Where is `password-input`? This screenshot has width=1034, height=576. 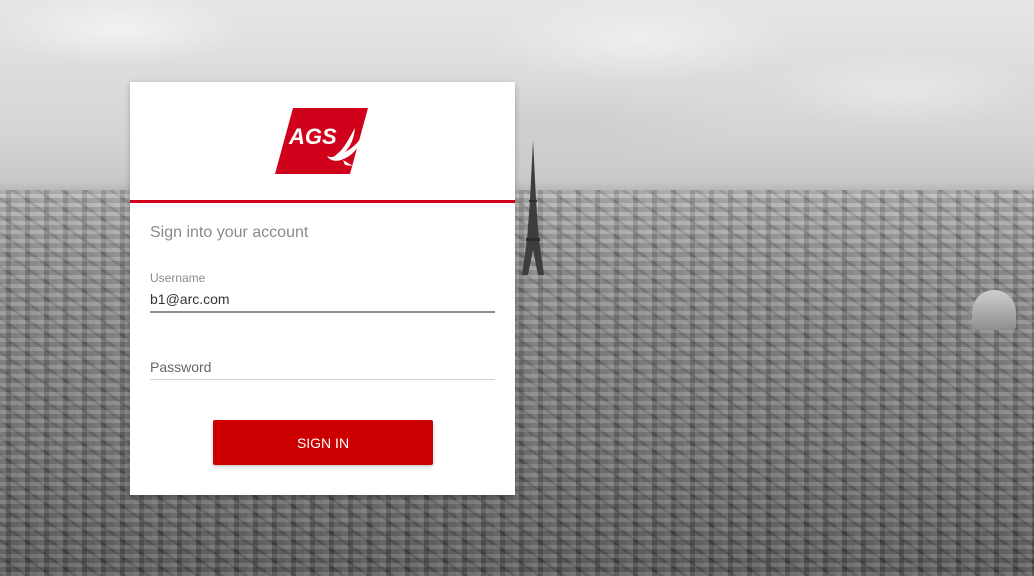 password-input is located at coordinates (322, 367).